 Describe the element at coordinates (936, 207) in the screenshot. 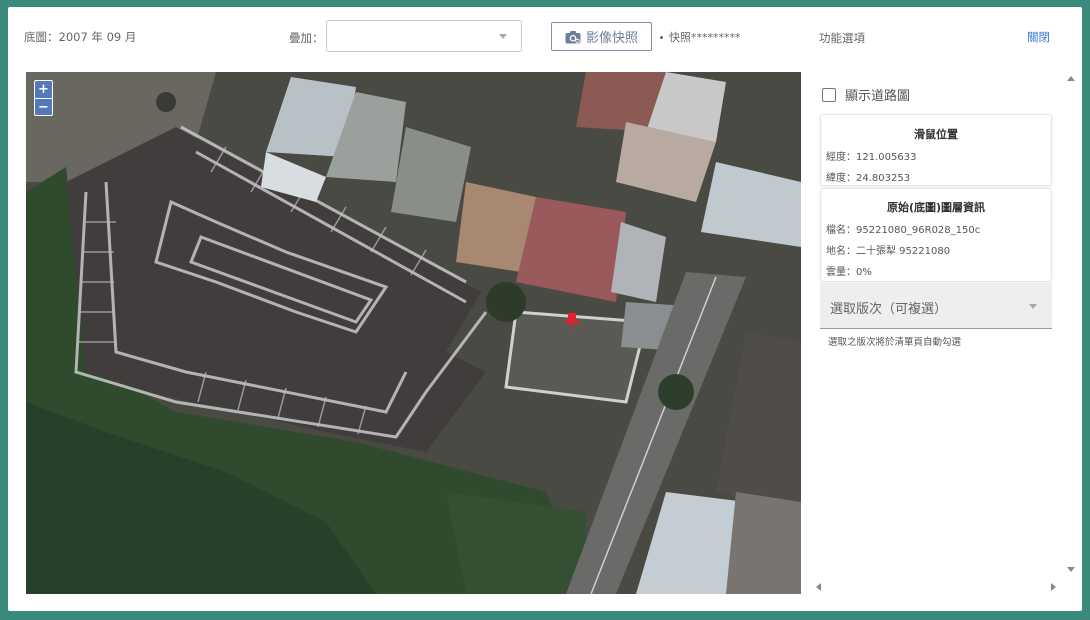

I see `layer-info-title: 原始(底圖)圖層資訊` at that location.